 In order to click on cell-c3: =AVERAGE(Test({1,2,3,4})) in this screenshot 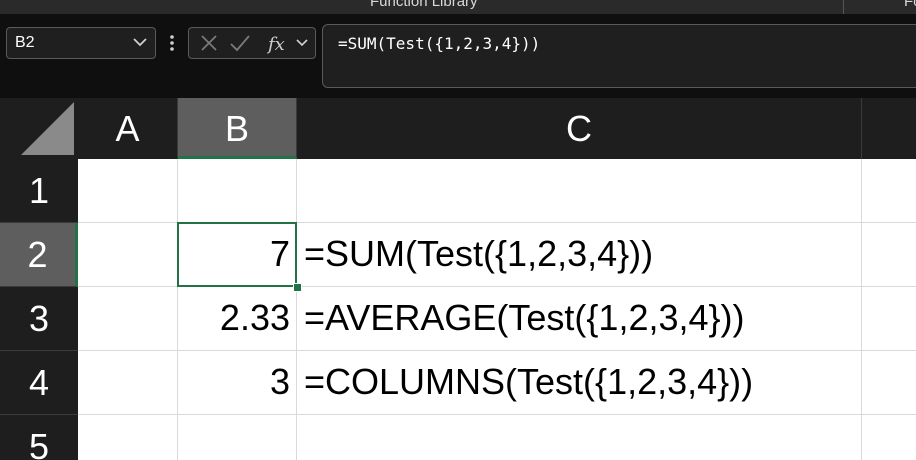, I will do `click(524, 318)`.